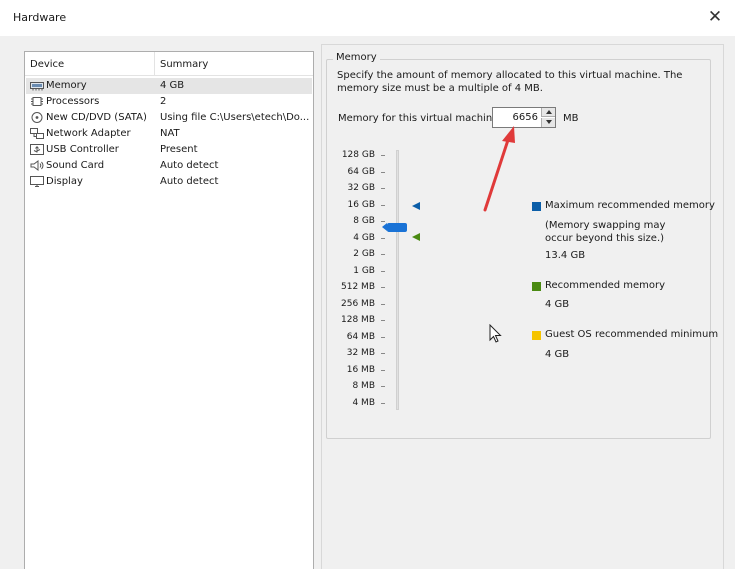 Image resolution: width=735 pixels, height=569 pixels. What do you see at coordinates (37, 133) in the screenshot?
I see `network-adapter-icon` at bounding box center [37, 133].